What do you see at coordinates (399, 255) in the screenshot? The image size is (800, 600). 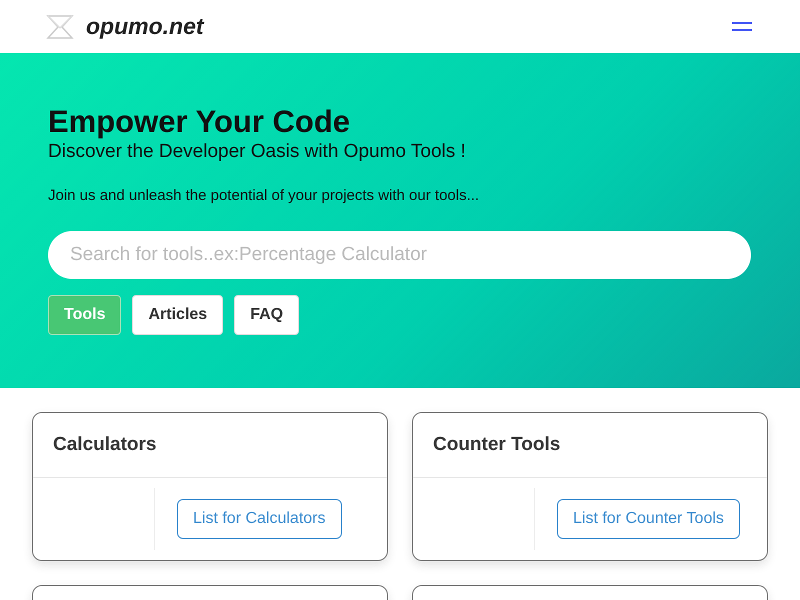 I see `search-field: Search for tools..ex:Percentage Calculator` at bounding box center [399, 255].